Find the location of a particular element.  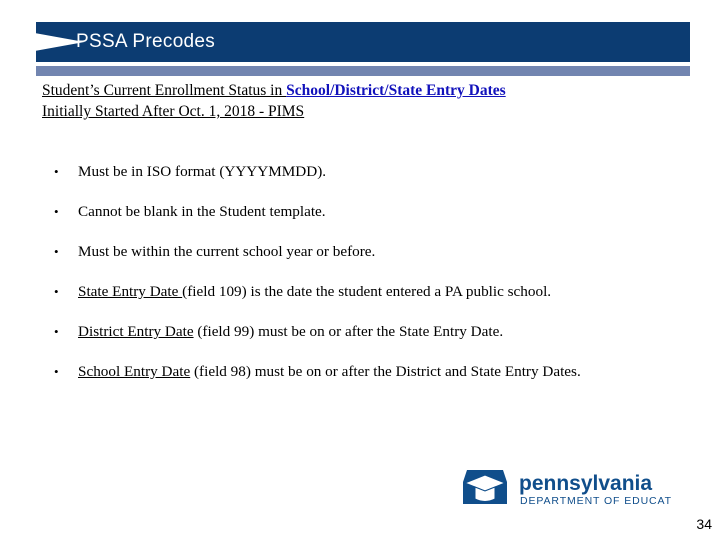

heading-line1-emphasis: School/District/State Entry Dates is located at coordinates (396, 90).